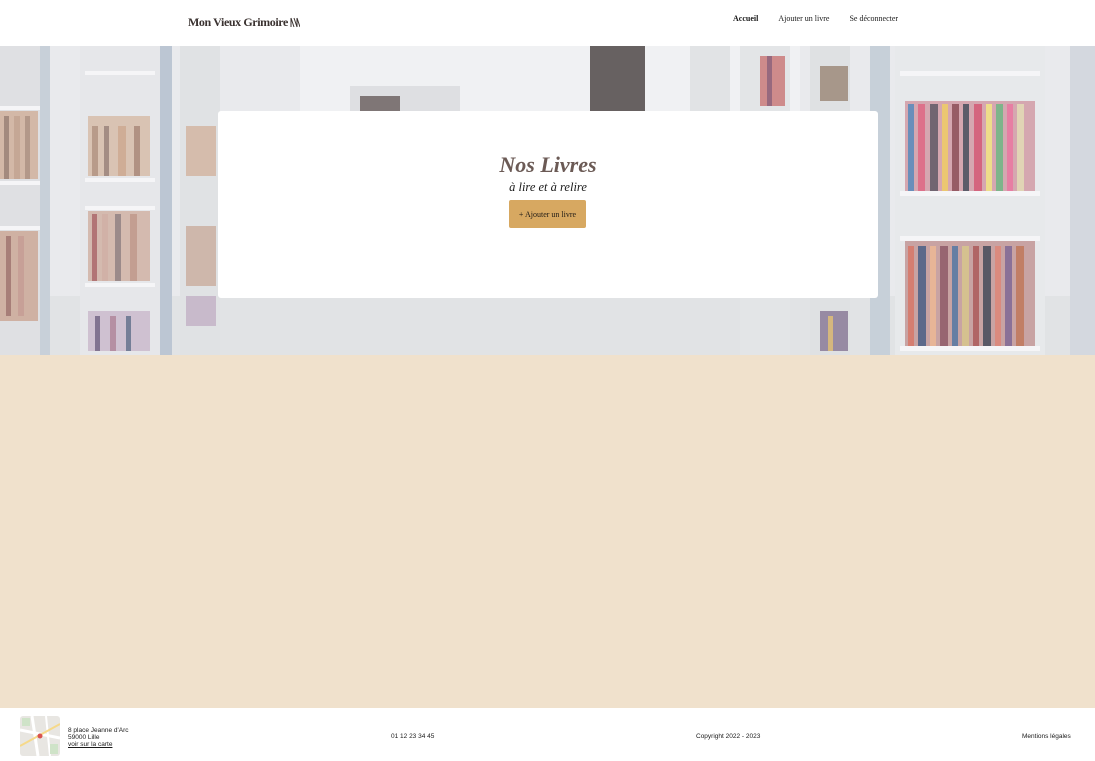 The image size is (1095, 761). I want to click on site-logo: Mon Vieux Grimoire, so click(244, 22).